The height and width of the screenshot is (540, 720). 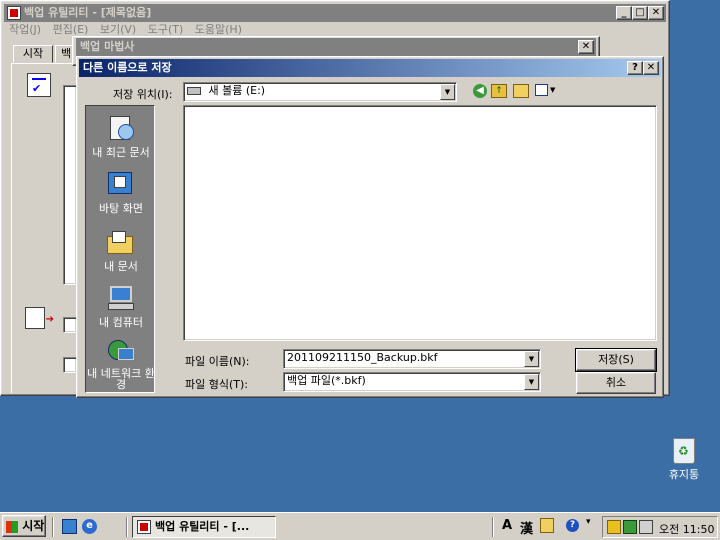 What do you see at coordinates (370, 68) in the screenshot?
I see `save-dialog-titlebar: 다른 이름으로 저장 ? ✕` at bounding box center [370, 68].